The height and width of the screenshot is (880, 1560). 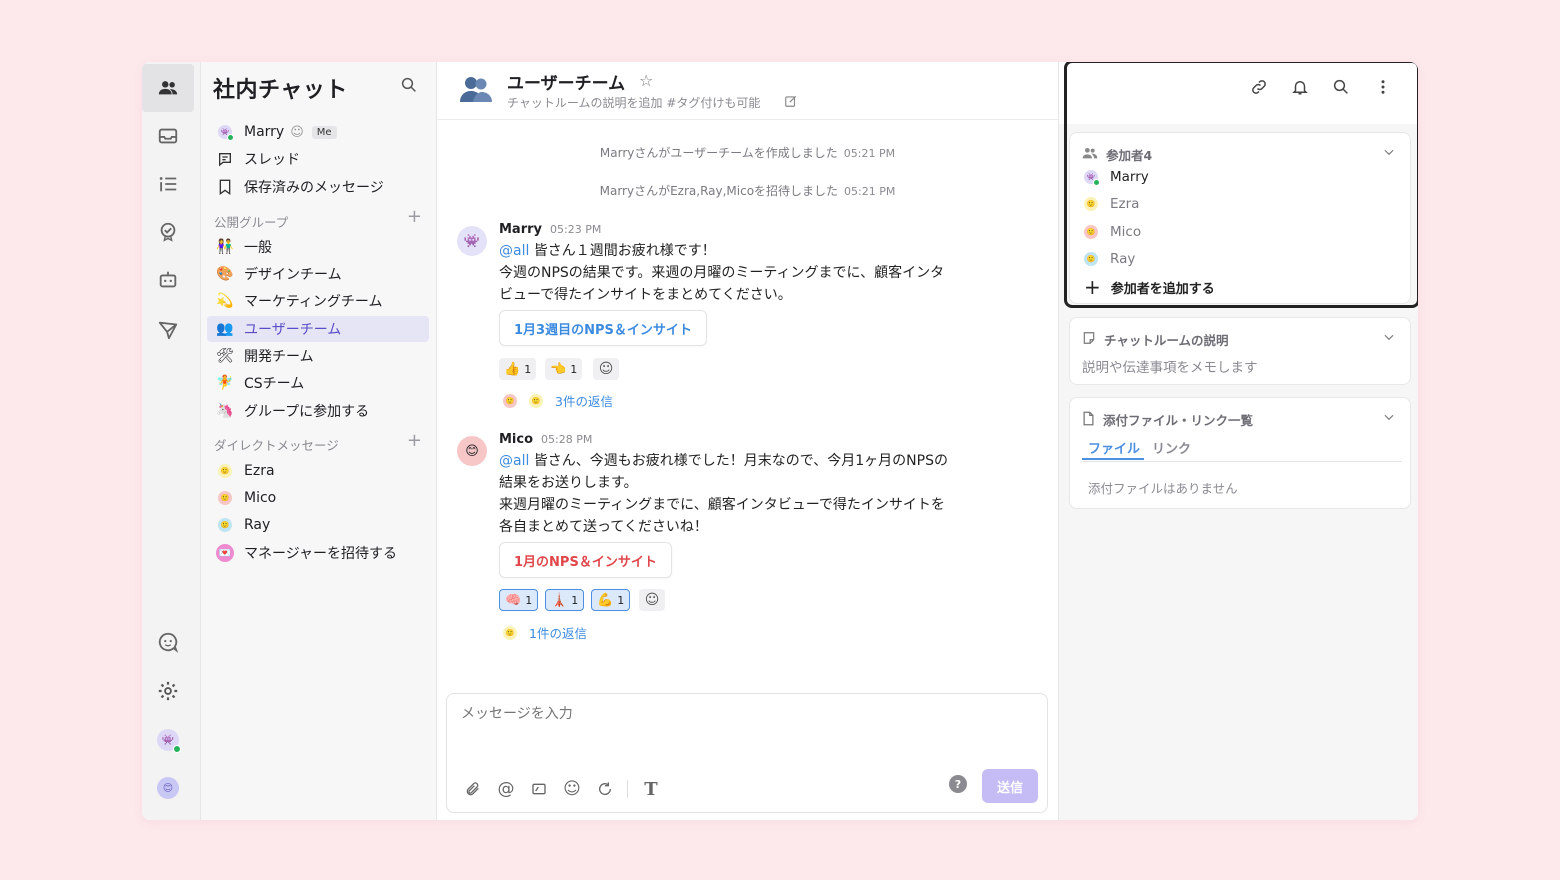 I want to click on mention-icon: @, so click(x=506, y=789).